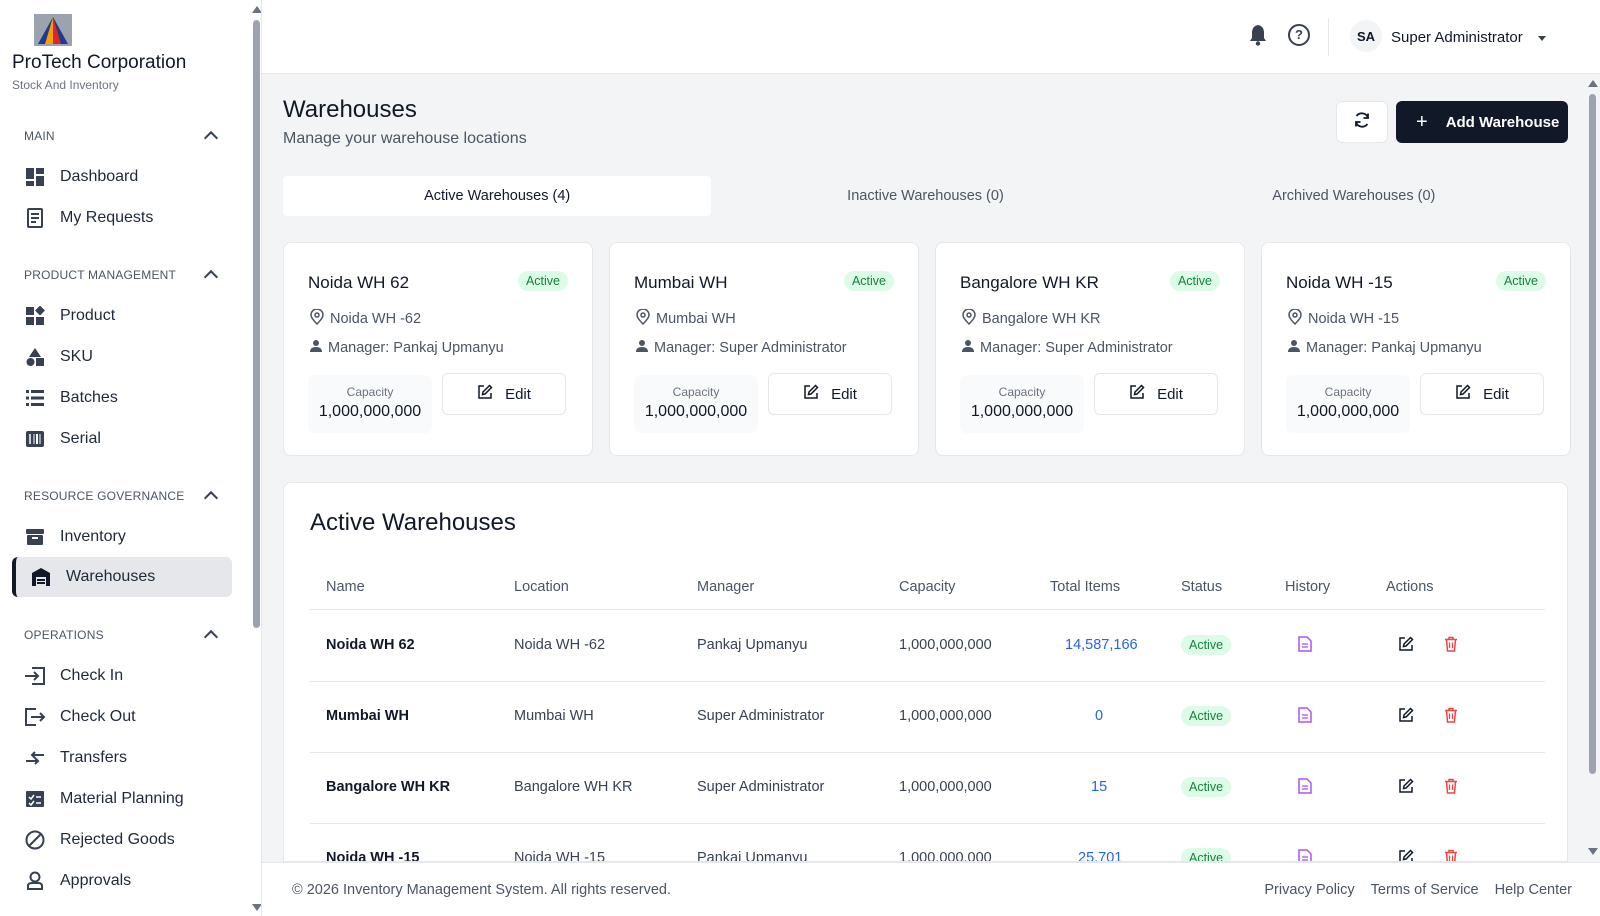 The width and height of the screenshot is (1600, 916). Describe the element at coordinates (73, 676) in the screenshot. I see `sidebar-item-check-in: Check In` at that location.